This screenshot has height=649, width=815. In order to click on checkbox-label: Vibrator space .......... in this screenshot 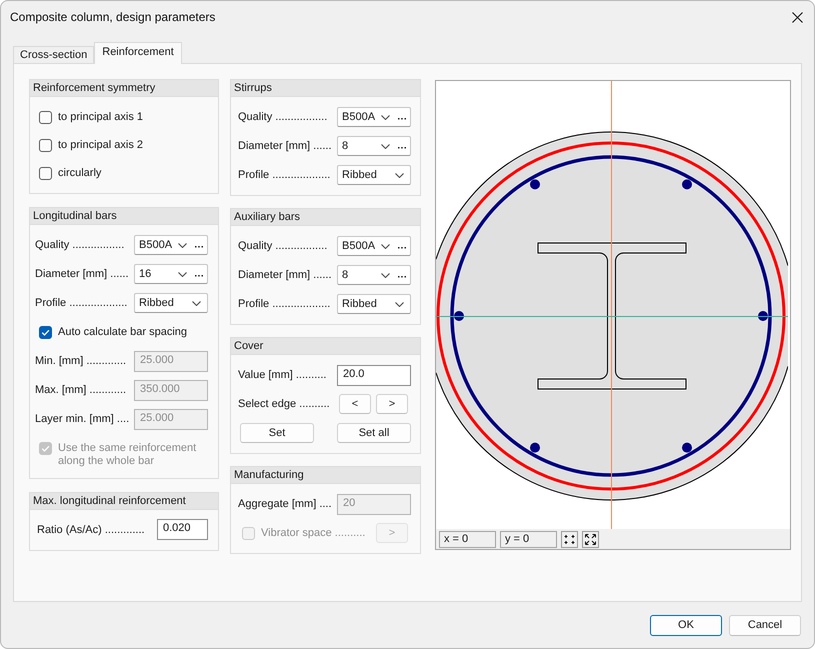, I will do `click(313, 533)`.